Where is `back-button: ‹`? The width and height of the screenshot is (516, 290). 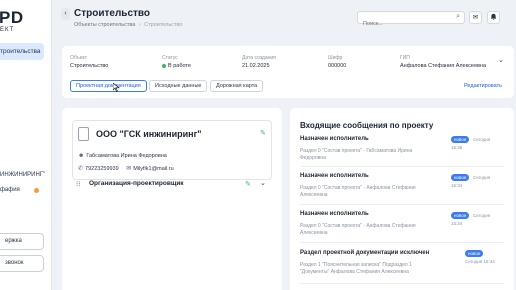 back-button: ‹ is located at coordinates (65, 14).